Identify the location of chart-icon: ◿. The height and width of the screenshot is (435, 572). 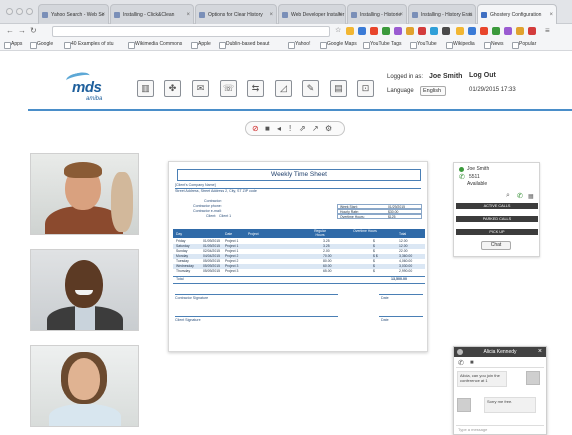
(283, 88).